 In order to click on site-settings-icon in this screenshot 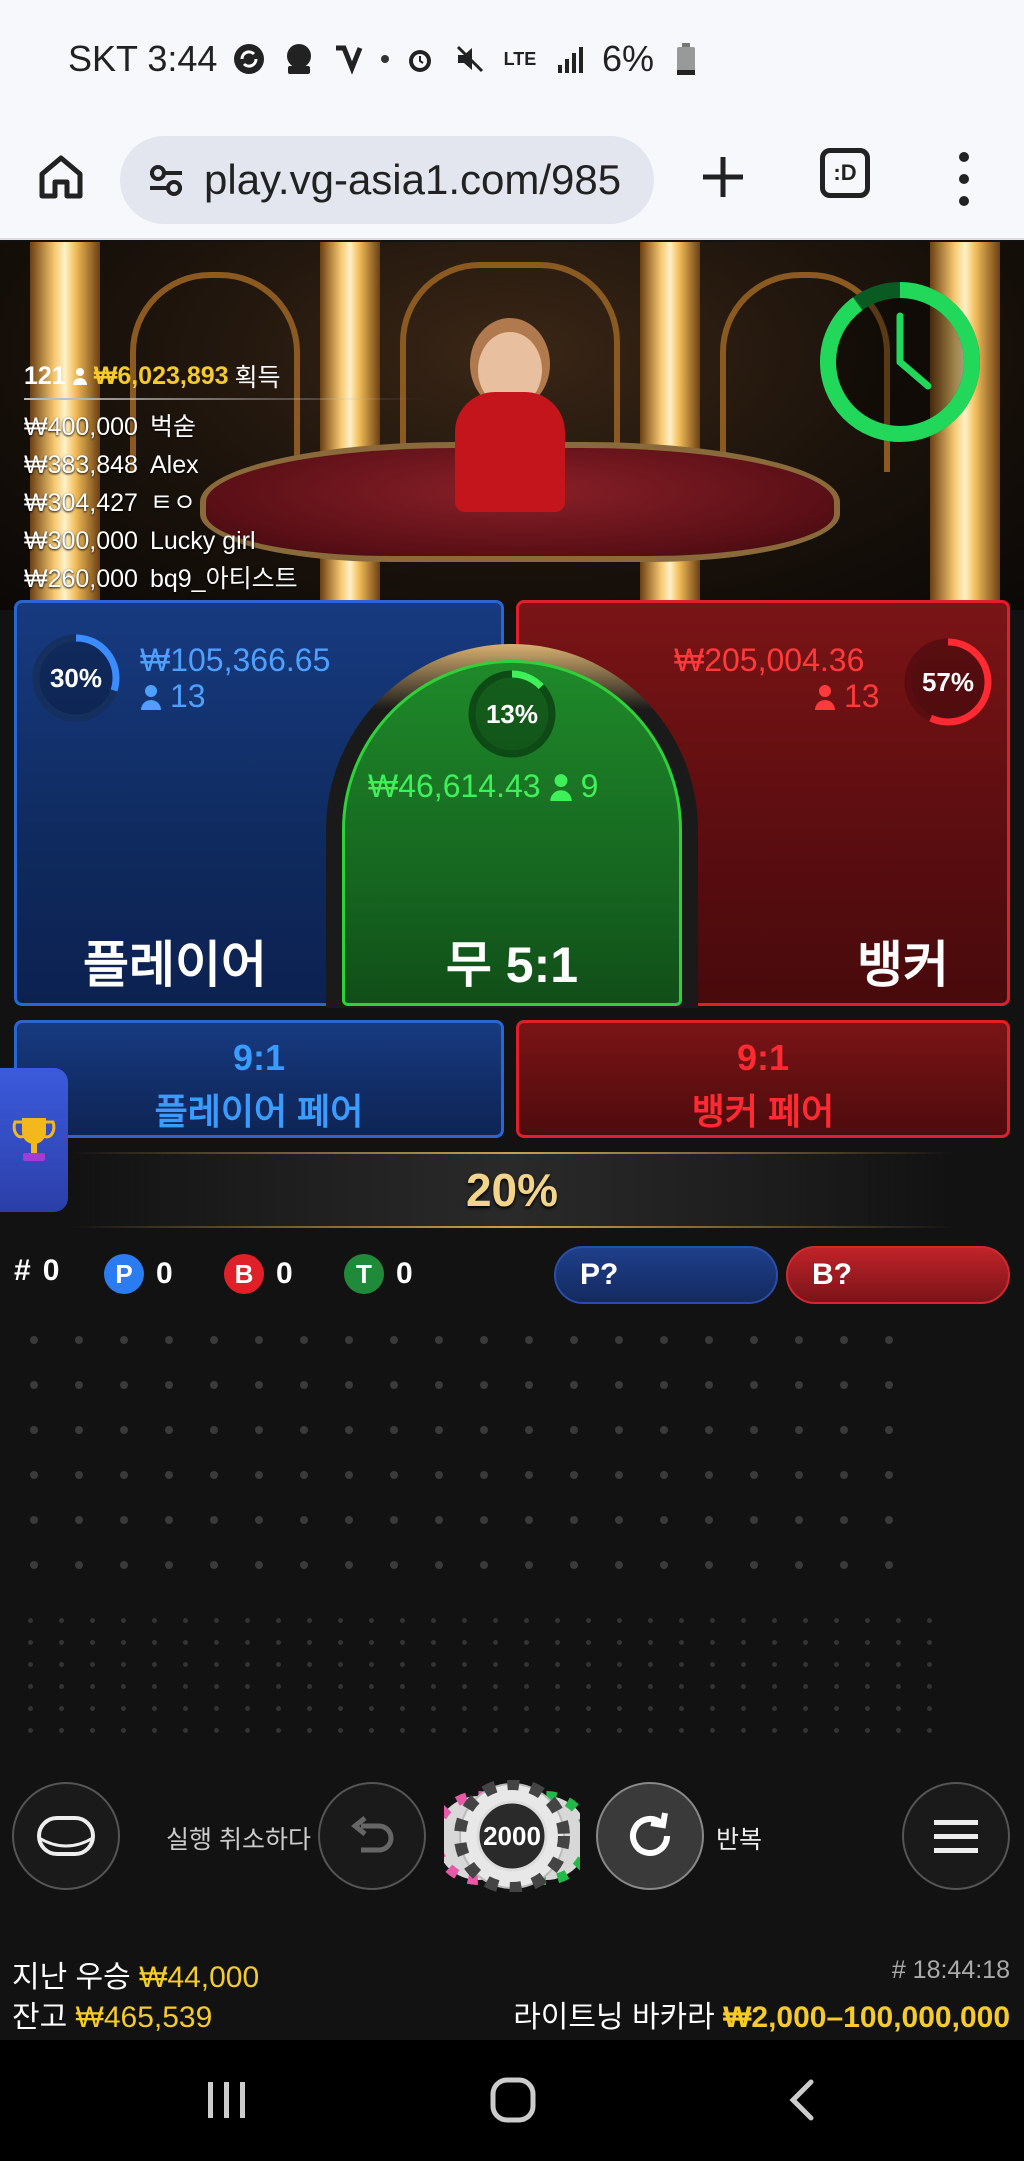, I will do `click(166, 180)`.